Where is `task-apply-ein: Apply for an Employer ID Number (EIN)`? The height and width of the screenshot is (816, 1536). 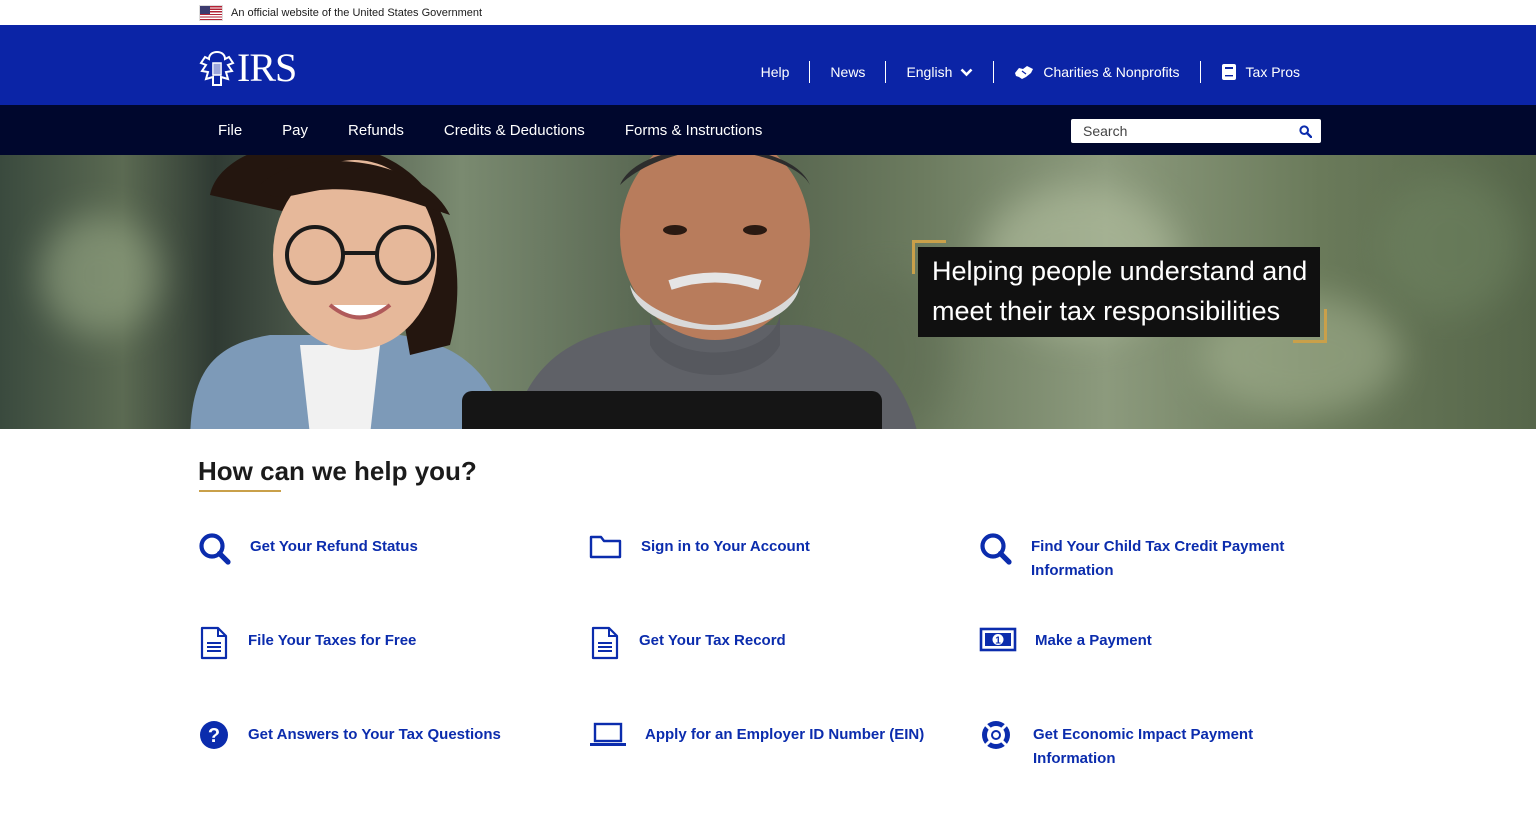
task-apply-ein: Apply for an Employer ID Number (EIN) is located at coordinates (756, 737).